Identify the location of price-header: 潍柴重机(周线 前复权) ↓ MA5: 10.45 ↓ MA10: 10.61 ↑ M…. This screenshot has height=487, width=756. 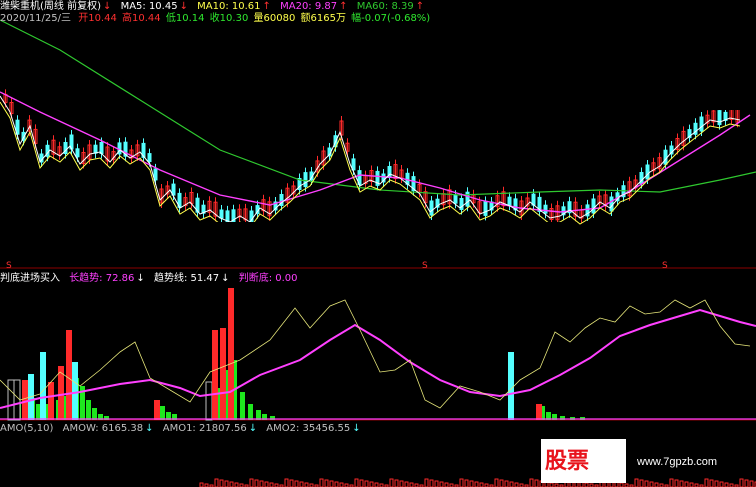
(215, 7).